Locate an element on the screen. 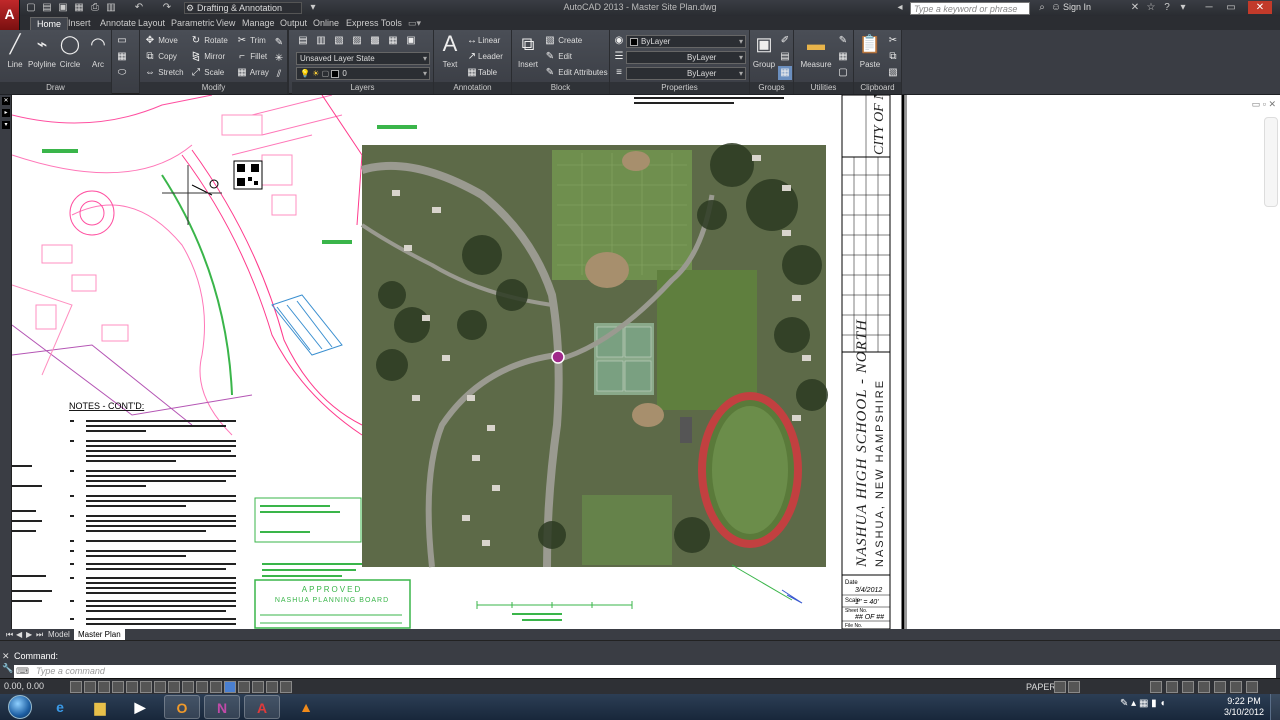 This screenshot has height=720, width=1280. polyline-button: ⌁ Polyline is located at coordinates (42, 50).